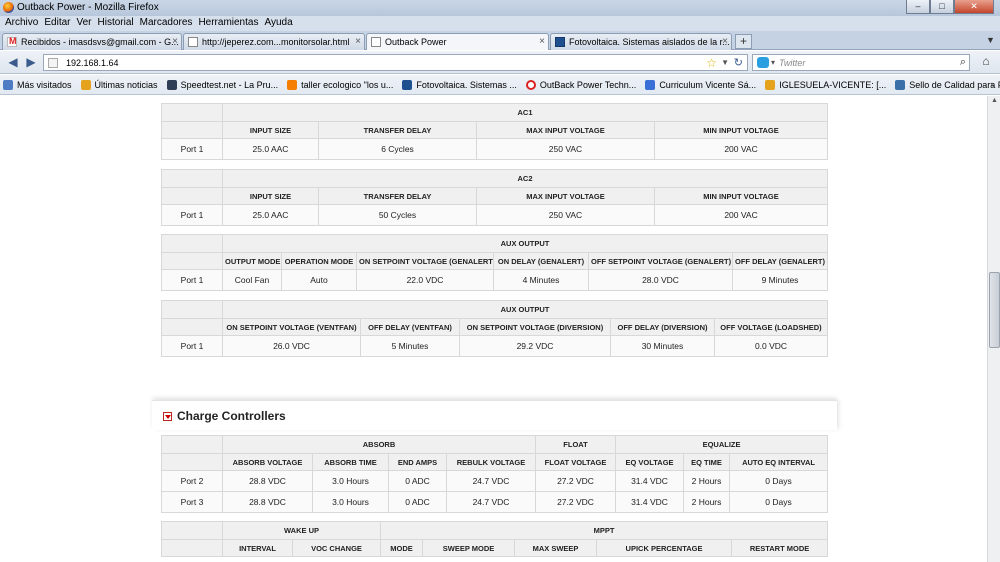 Image resolution: width=1000 pixels, height=562 pixels. I want to click on row-label: Port 2, so click(192, 481).